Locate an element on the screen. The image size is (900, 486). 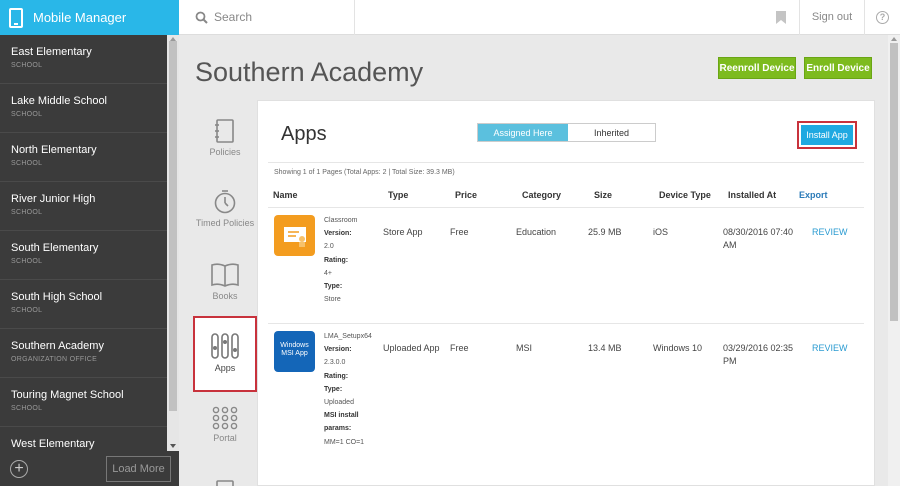
nav-books-label: Books is located at coordinates (225, 296).